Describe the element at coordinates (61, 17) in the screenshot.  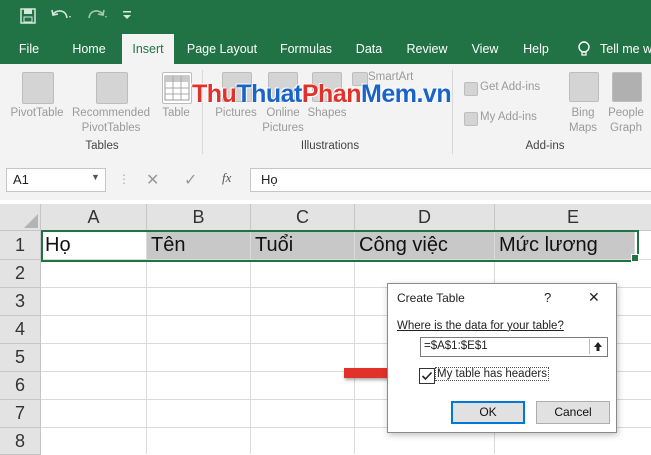
I see `undo-icon` at that location.